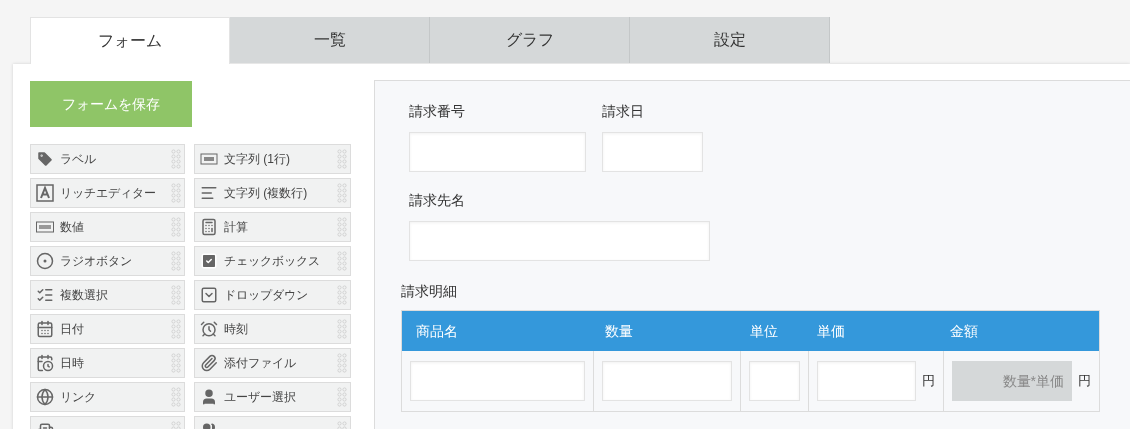 The height and width of the screenshot is (429, 1130). I want to click on palette-item: リッチエディター, so click(107, 193).